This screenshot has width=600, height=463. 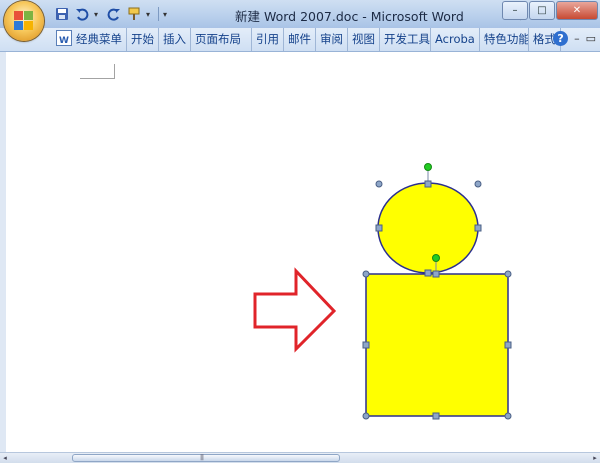 I want to click on office-button, so click(x=24, y=21).